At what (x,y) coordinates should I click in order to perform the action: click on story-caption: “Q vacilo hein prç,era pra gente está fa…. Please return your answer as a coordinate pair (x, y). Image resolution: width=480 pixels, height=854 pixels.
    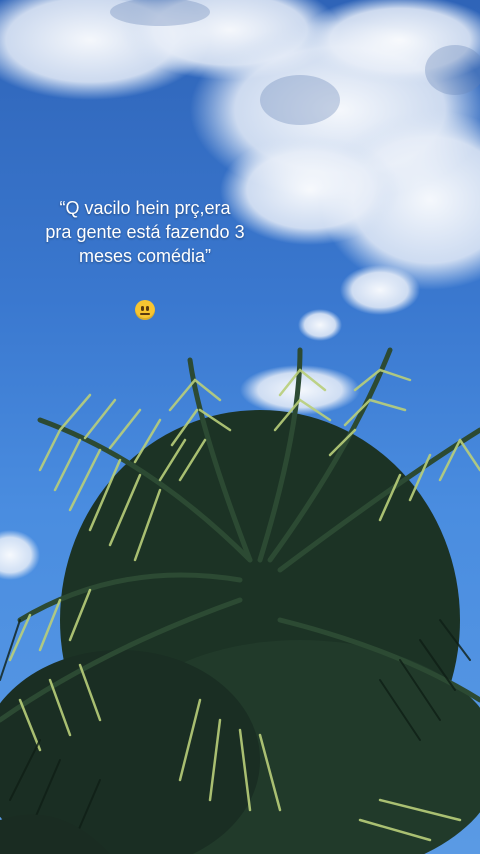
    Looking at the image, I should click on (145, 258).